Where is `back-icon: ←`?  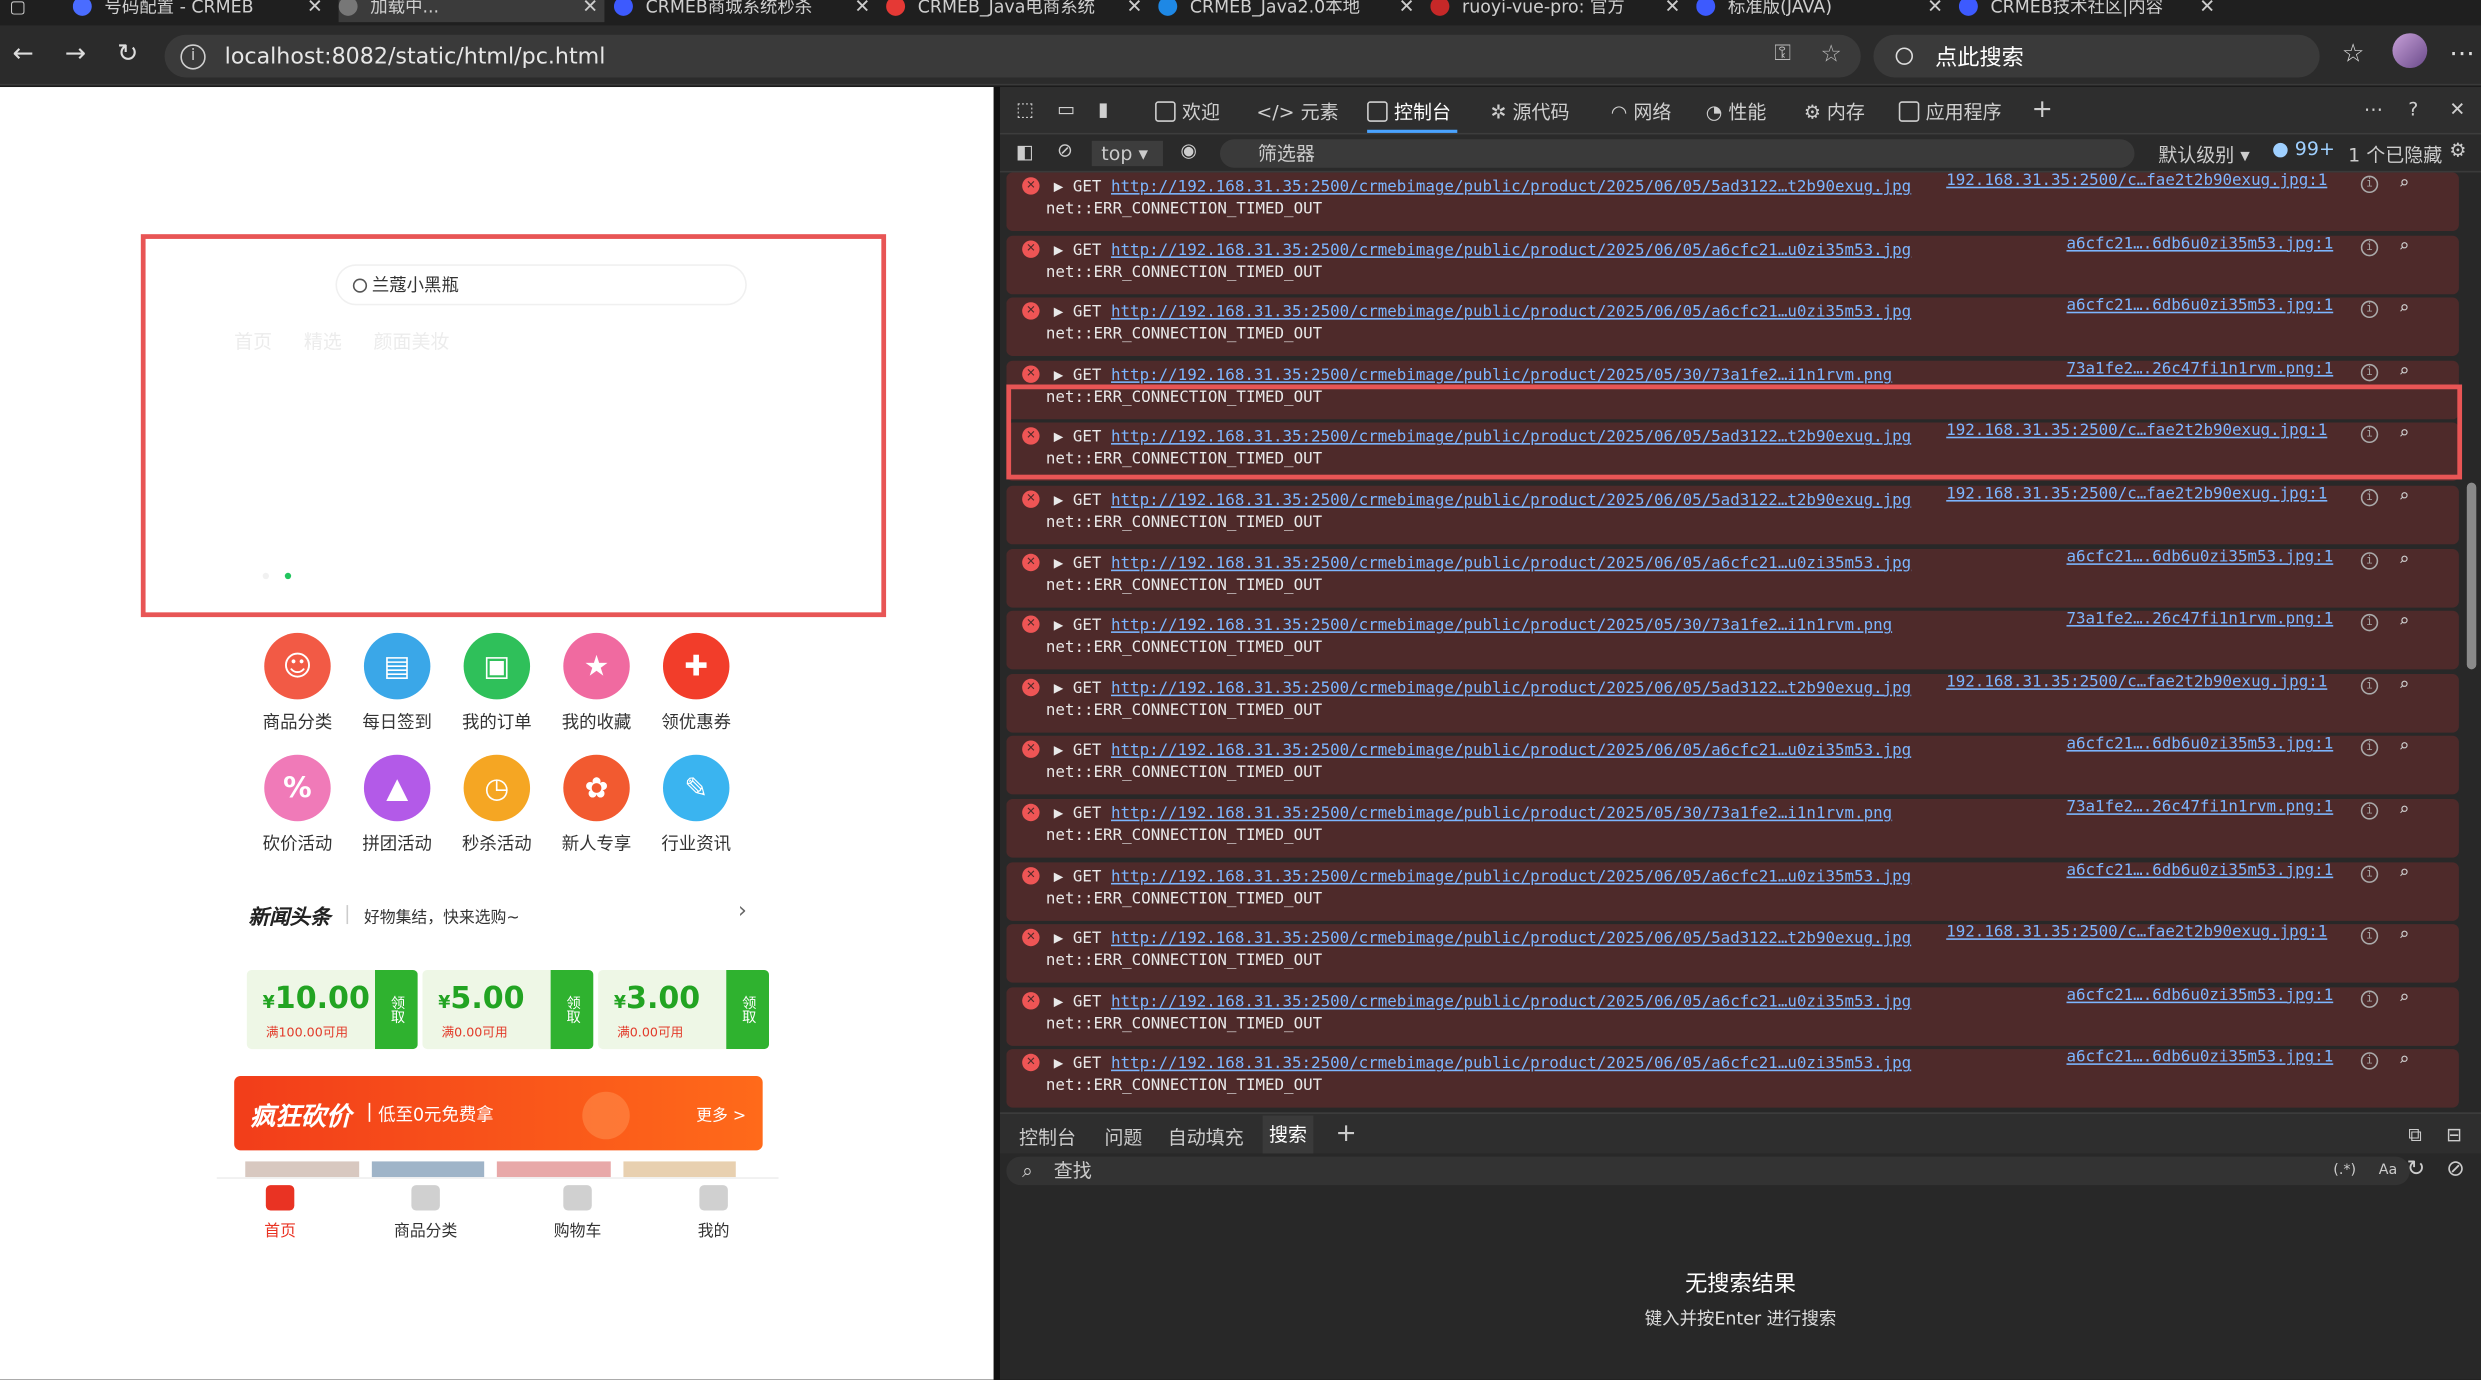 back-icon: ← is located at coordinates (23, 53).